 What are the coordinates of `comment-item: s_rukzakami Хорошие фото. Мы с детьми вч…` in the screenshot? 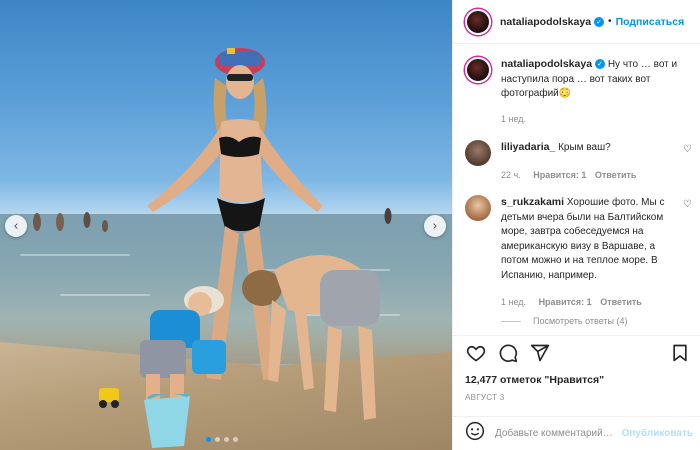 It's located at (576, 252).